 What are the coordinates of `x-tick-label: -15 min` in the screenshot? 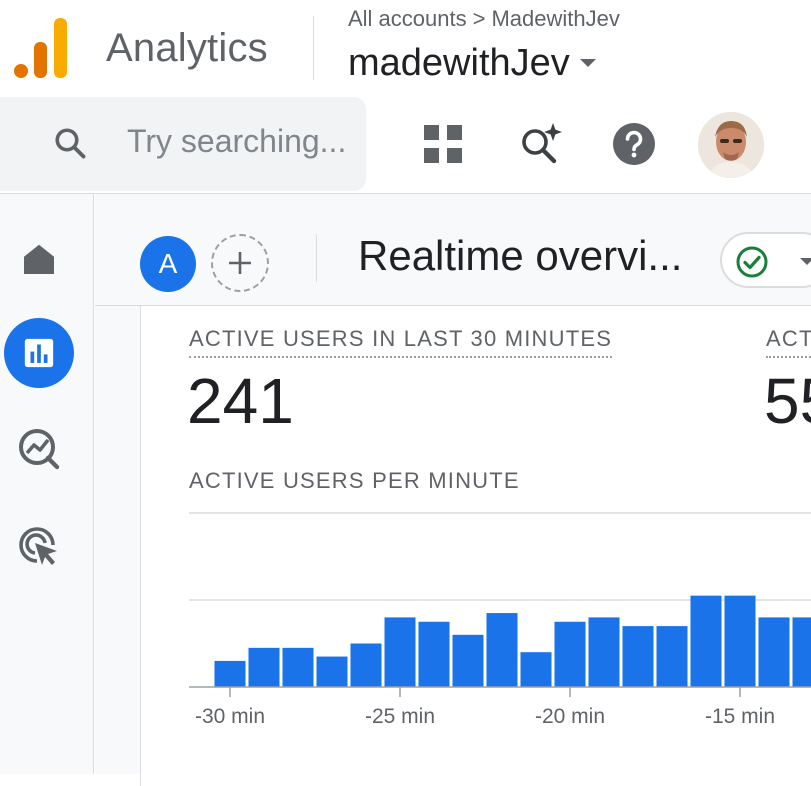 It's located at (740, 716).